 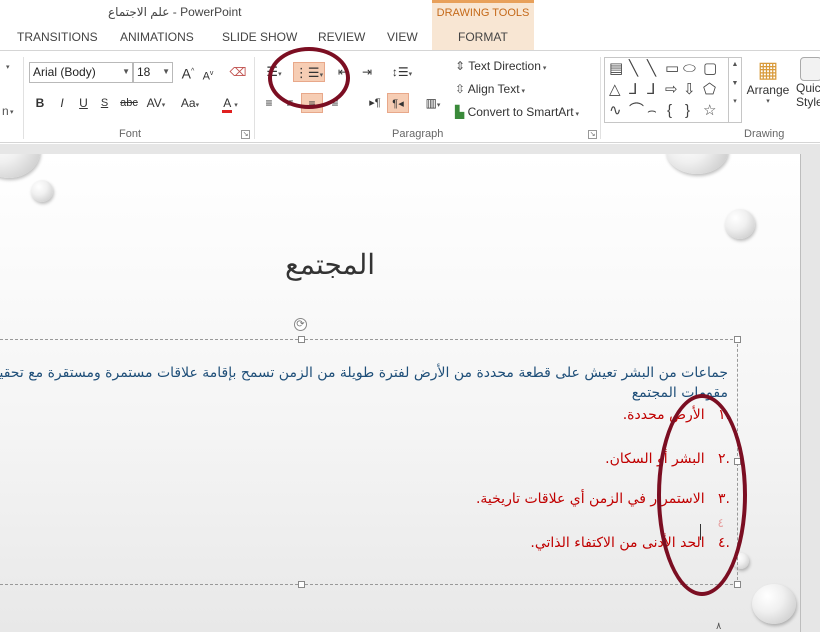 I want to click on tab-slide-show: SLIDE SHOW, so click(x=259, y=37).